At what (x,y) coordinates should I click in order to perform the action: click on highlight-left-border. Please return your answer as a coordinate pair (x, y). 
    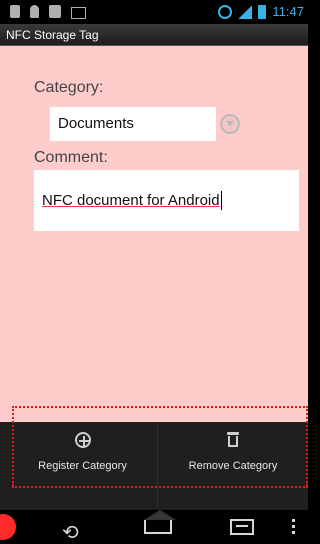
    Looking at the image, I should click on (13, 446).